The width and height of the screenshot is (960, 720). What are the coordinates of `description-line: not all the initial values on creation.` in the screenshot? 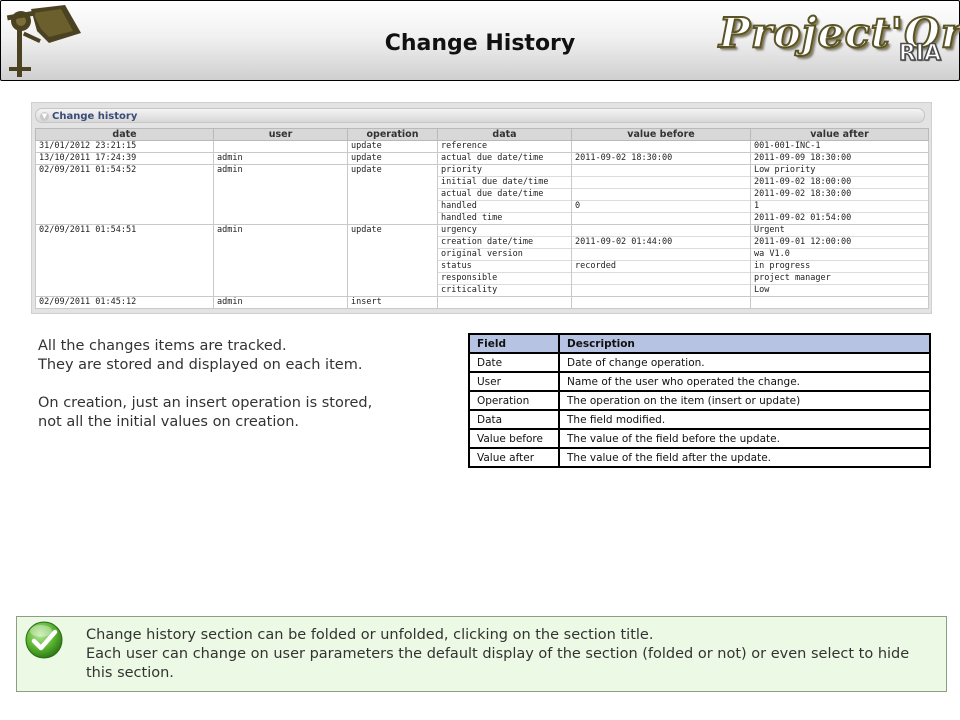 It's located at (169, 422).